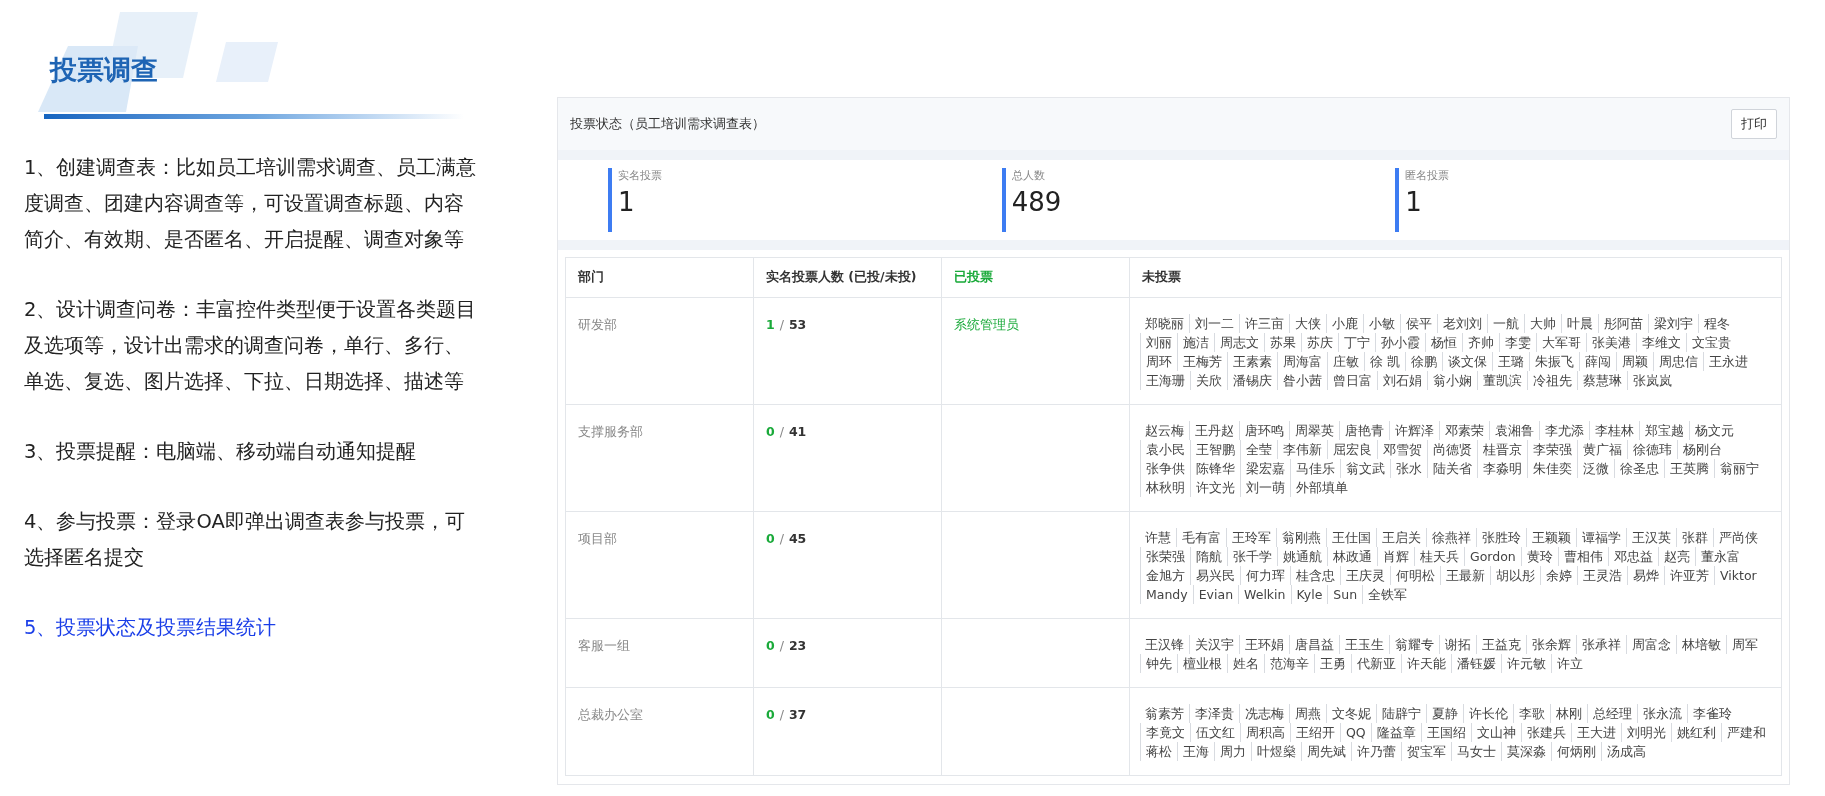  What do you see at coordinates (1395, 732) in the screenshot?
I see `non-voter-name: 隆益章` at bounding box center [1395, 732].